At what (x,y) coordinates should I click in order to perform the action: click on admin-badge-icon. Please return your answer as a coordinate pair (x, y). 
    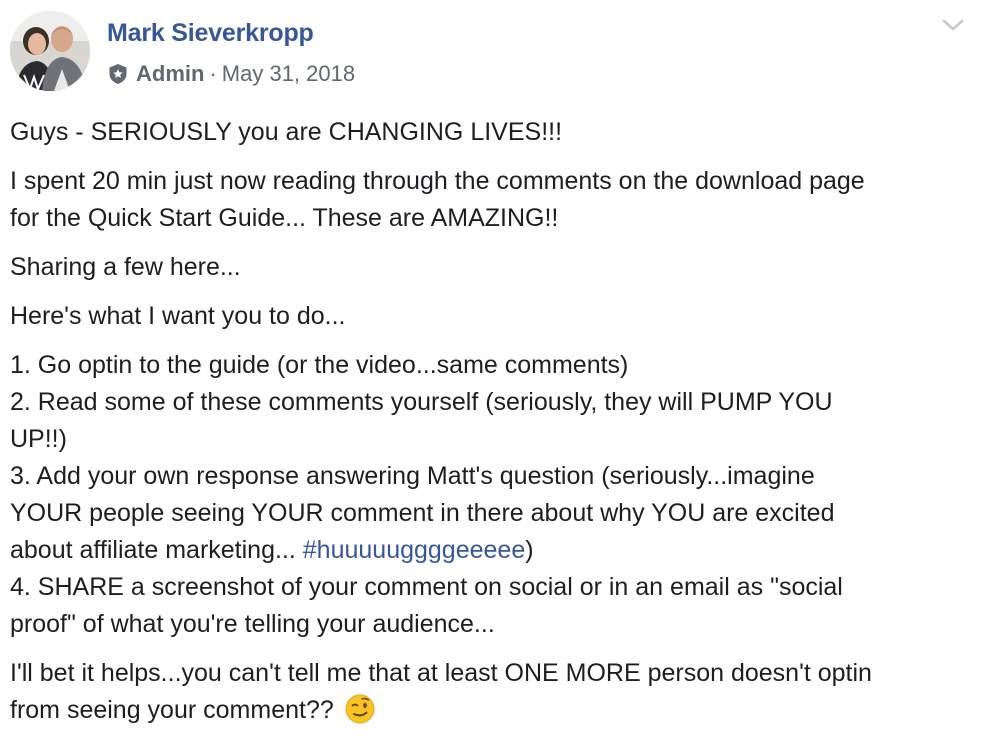
    Looking at the image, I should click on (118, 74).